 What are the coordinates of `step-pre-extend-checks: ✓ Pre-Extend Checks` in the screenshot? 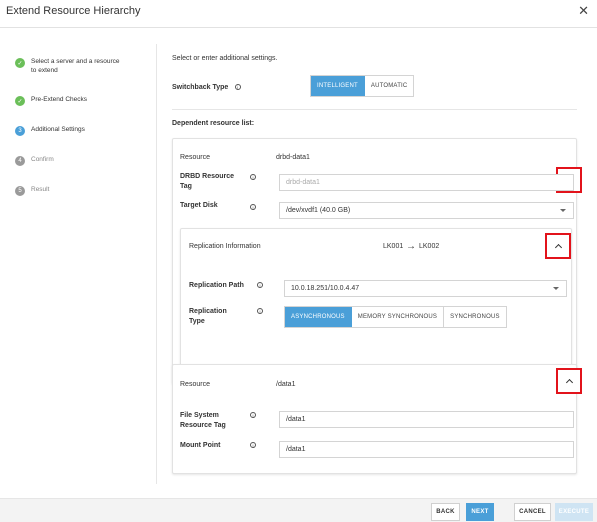 It's located at (51, 100).